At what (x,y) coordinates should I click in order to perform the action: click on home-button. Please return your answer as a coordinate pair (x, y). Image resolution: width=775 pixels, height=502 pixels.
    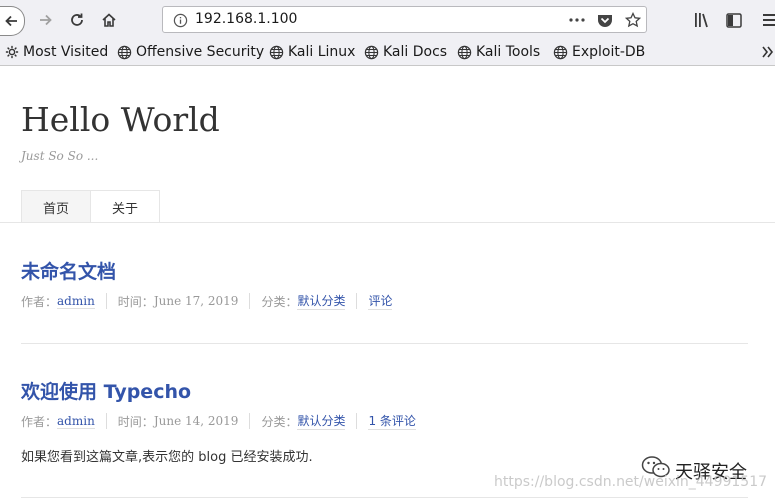
    Looking at the image, I should click on (109, 20).